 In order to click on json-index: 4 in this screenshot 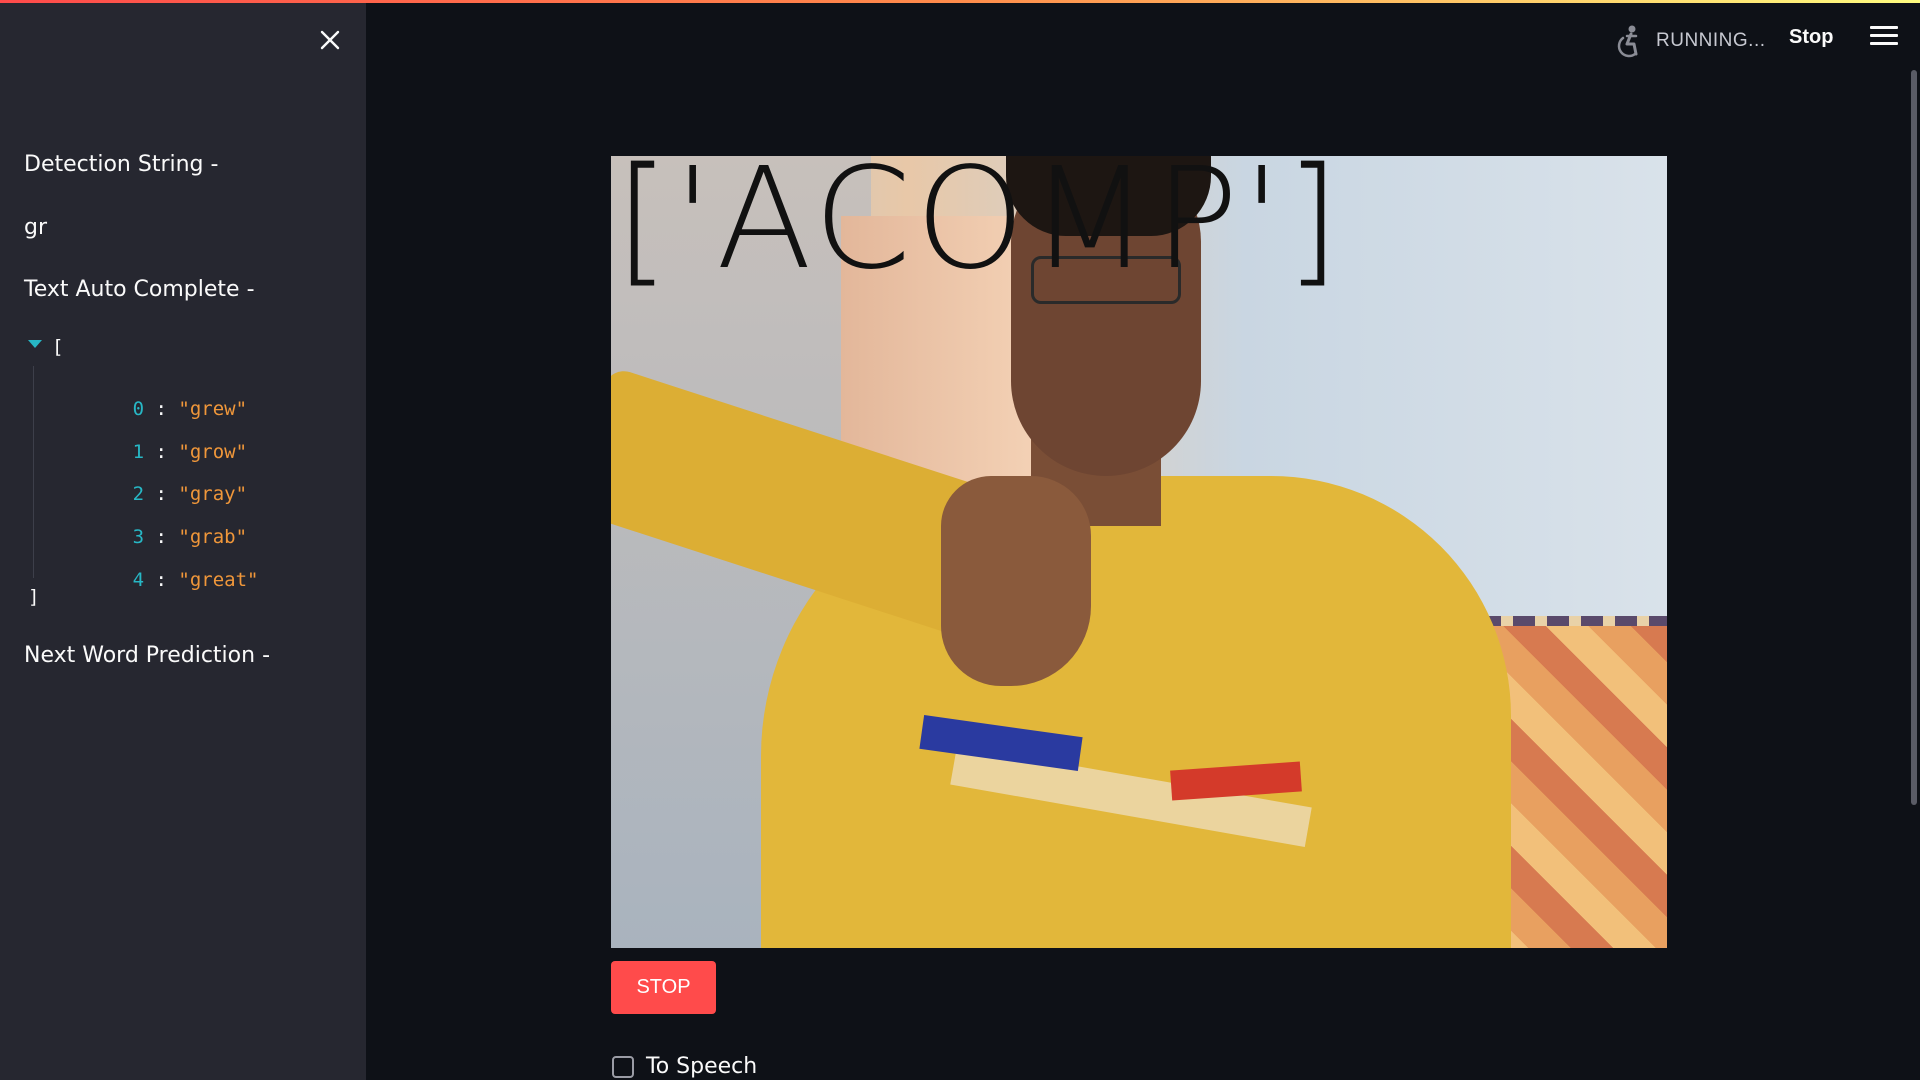, I will do `click(138, 580)`.